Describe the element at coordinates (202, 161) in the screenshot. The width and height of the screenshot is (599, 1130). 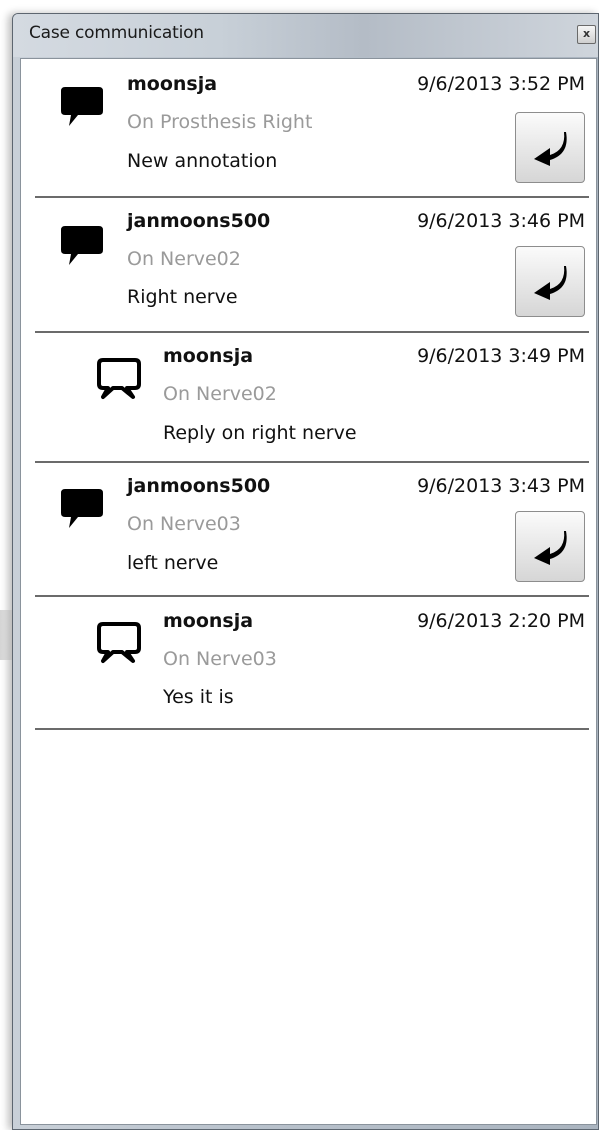
I see `comment-message: New annotation` at that location.